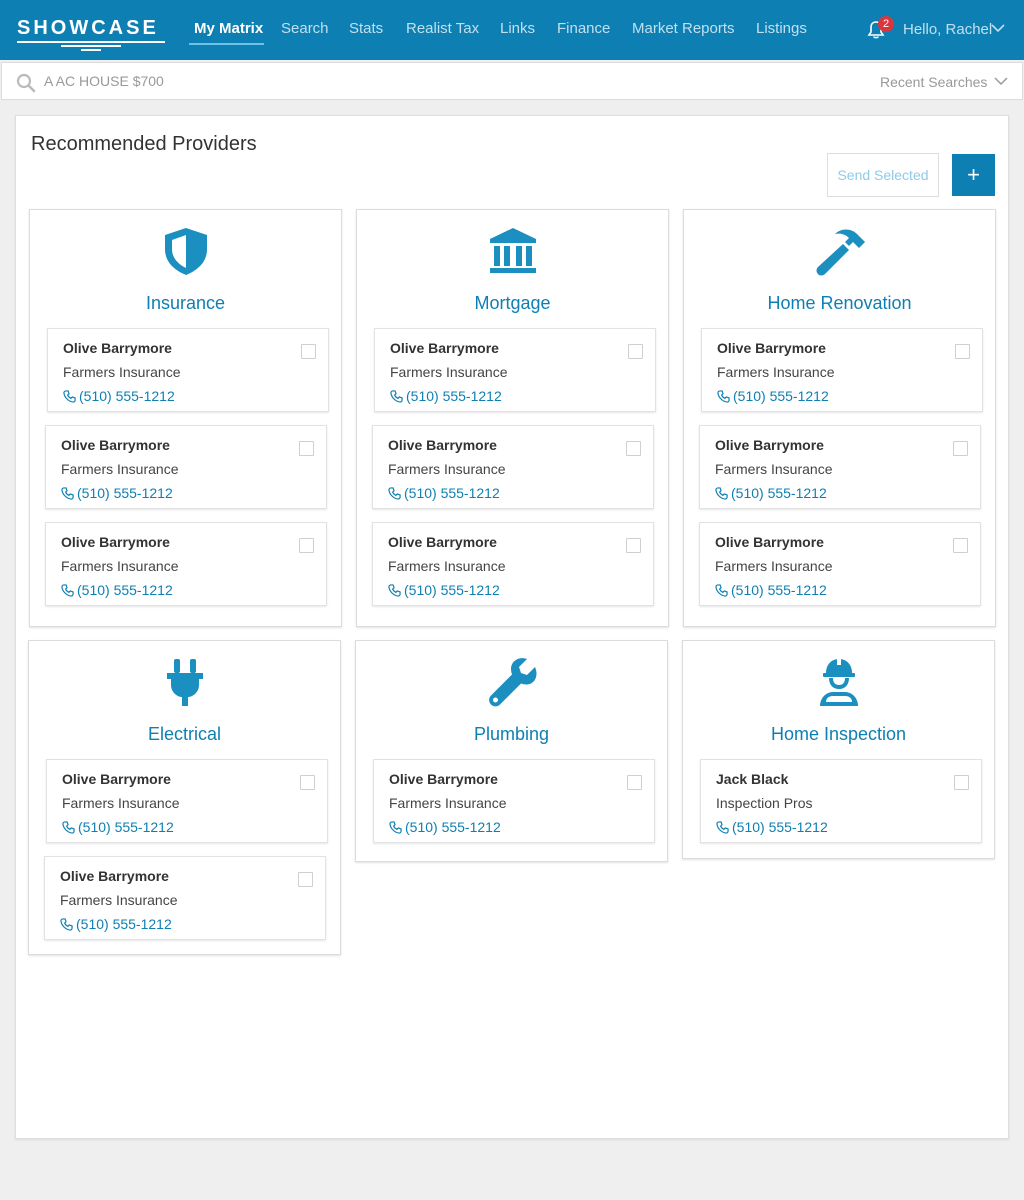 The height and width of the screenshot is (1200, 1024). I want to click on nav-stats: Stats, so click(366, 29).